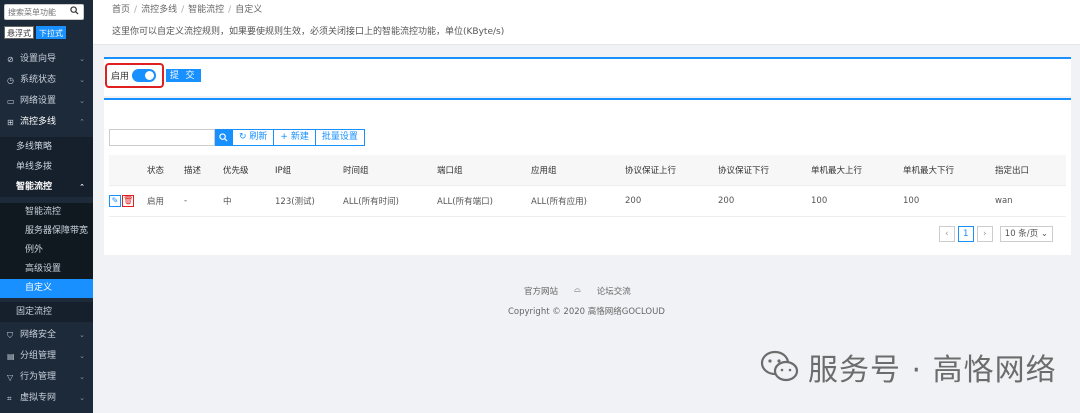 This screenshot has width=1080, height=413. What do you see at coordinates (128, 170) in the screenshot?
I see `col-actions` at bounding box center [128, 170].